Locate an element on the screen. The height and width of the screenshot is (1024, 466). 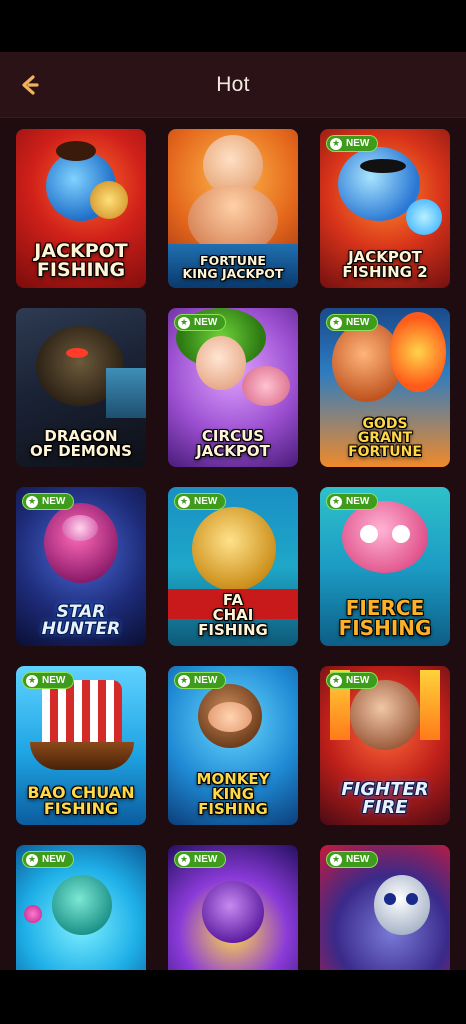
game-tile-dragon-of-demons: DRAGON OF DEMONS is located at coordinates (81, 387).